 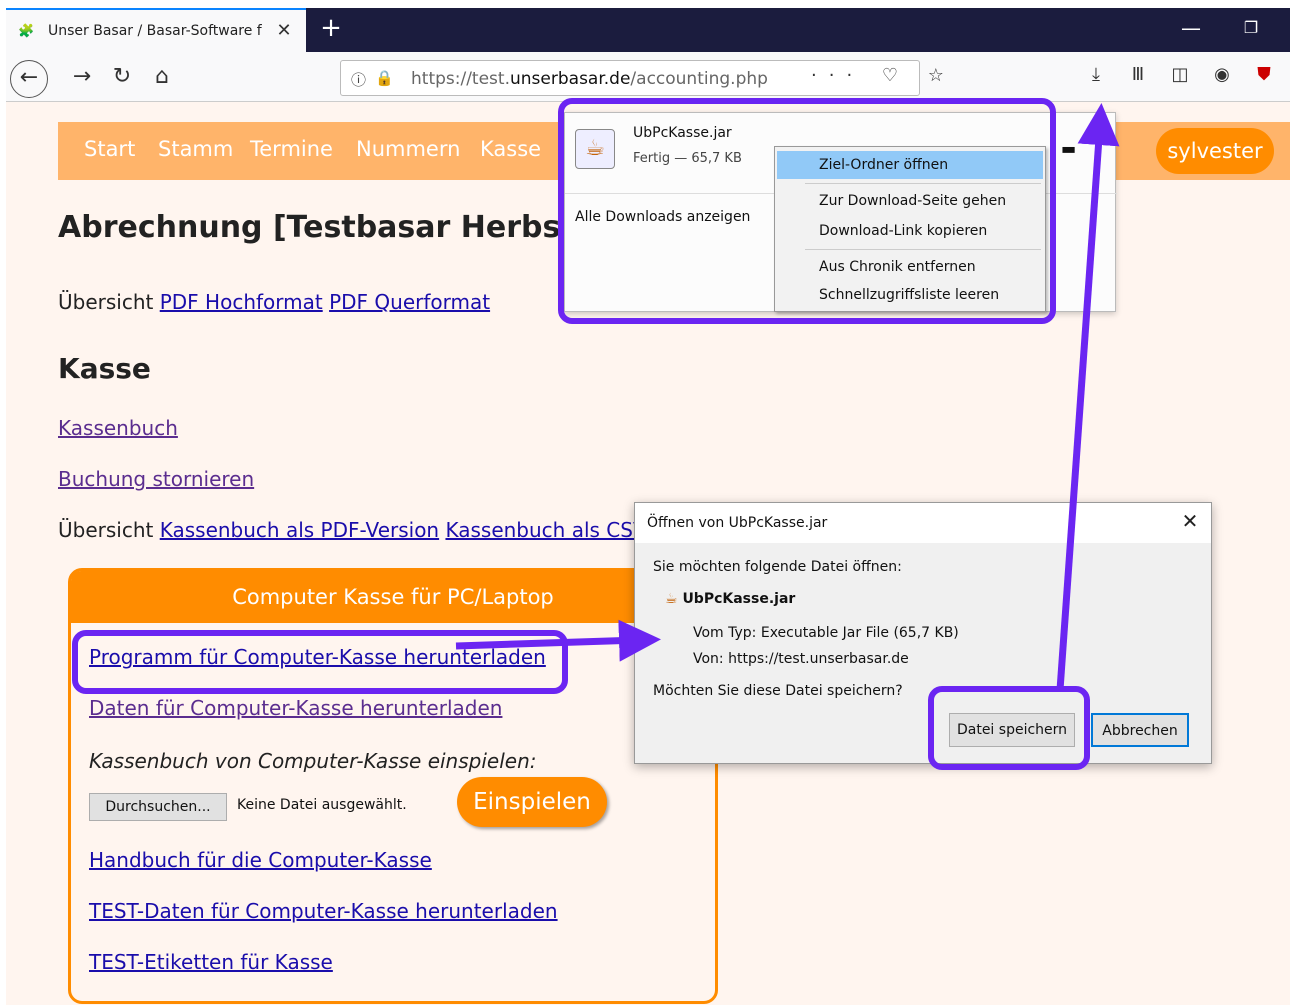 What do you see at coordinates (118, 428) in the screenshot?
I see `kassenbuch-link: Kassenbuch` at bounding box center [118, 428].